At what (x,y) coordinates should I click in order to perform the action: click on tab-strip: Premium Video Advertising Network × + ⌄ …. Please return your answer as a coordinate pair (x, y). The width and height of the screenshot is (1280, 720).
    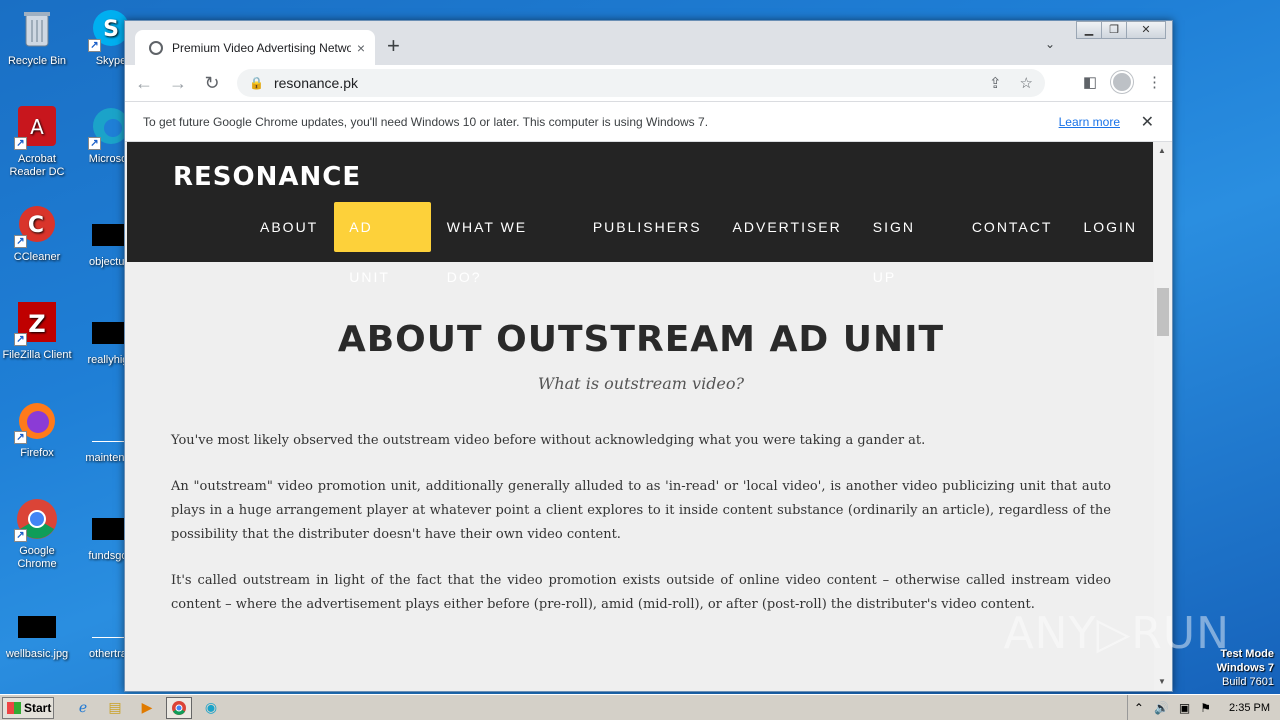
    Looking at the image, I should click on (648, 43).